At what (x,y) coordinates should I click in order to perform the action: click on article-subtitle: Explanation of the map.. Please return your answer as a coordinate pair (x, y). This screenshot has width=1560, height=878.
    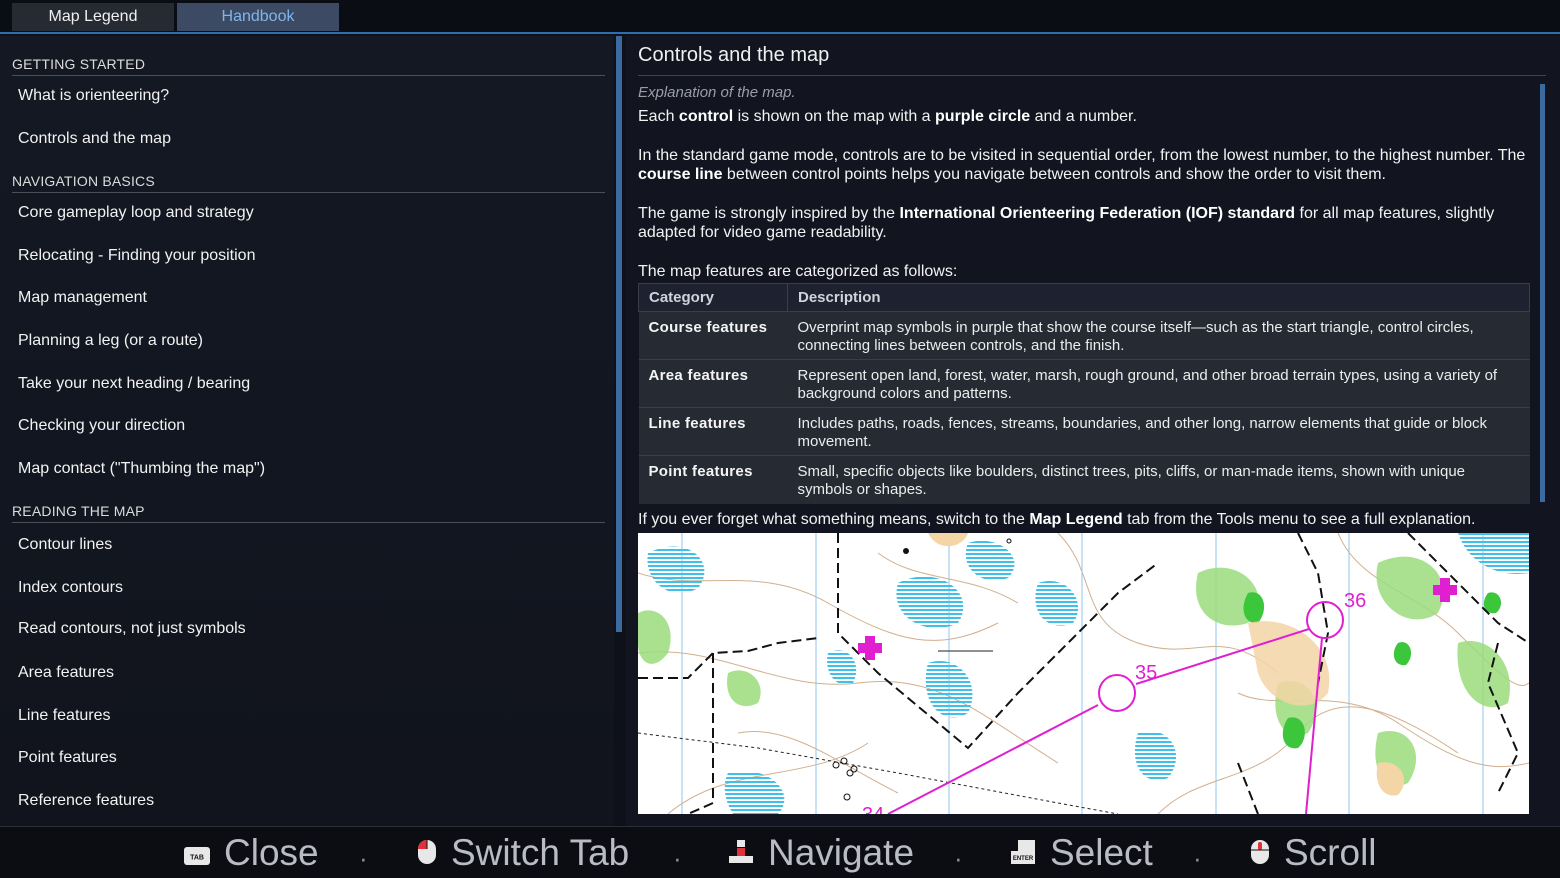
    Looking at the image, I should click on (717, 92).